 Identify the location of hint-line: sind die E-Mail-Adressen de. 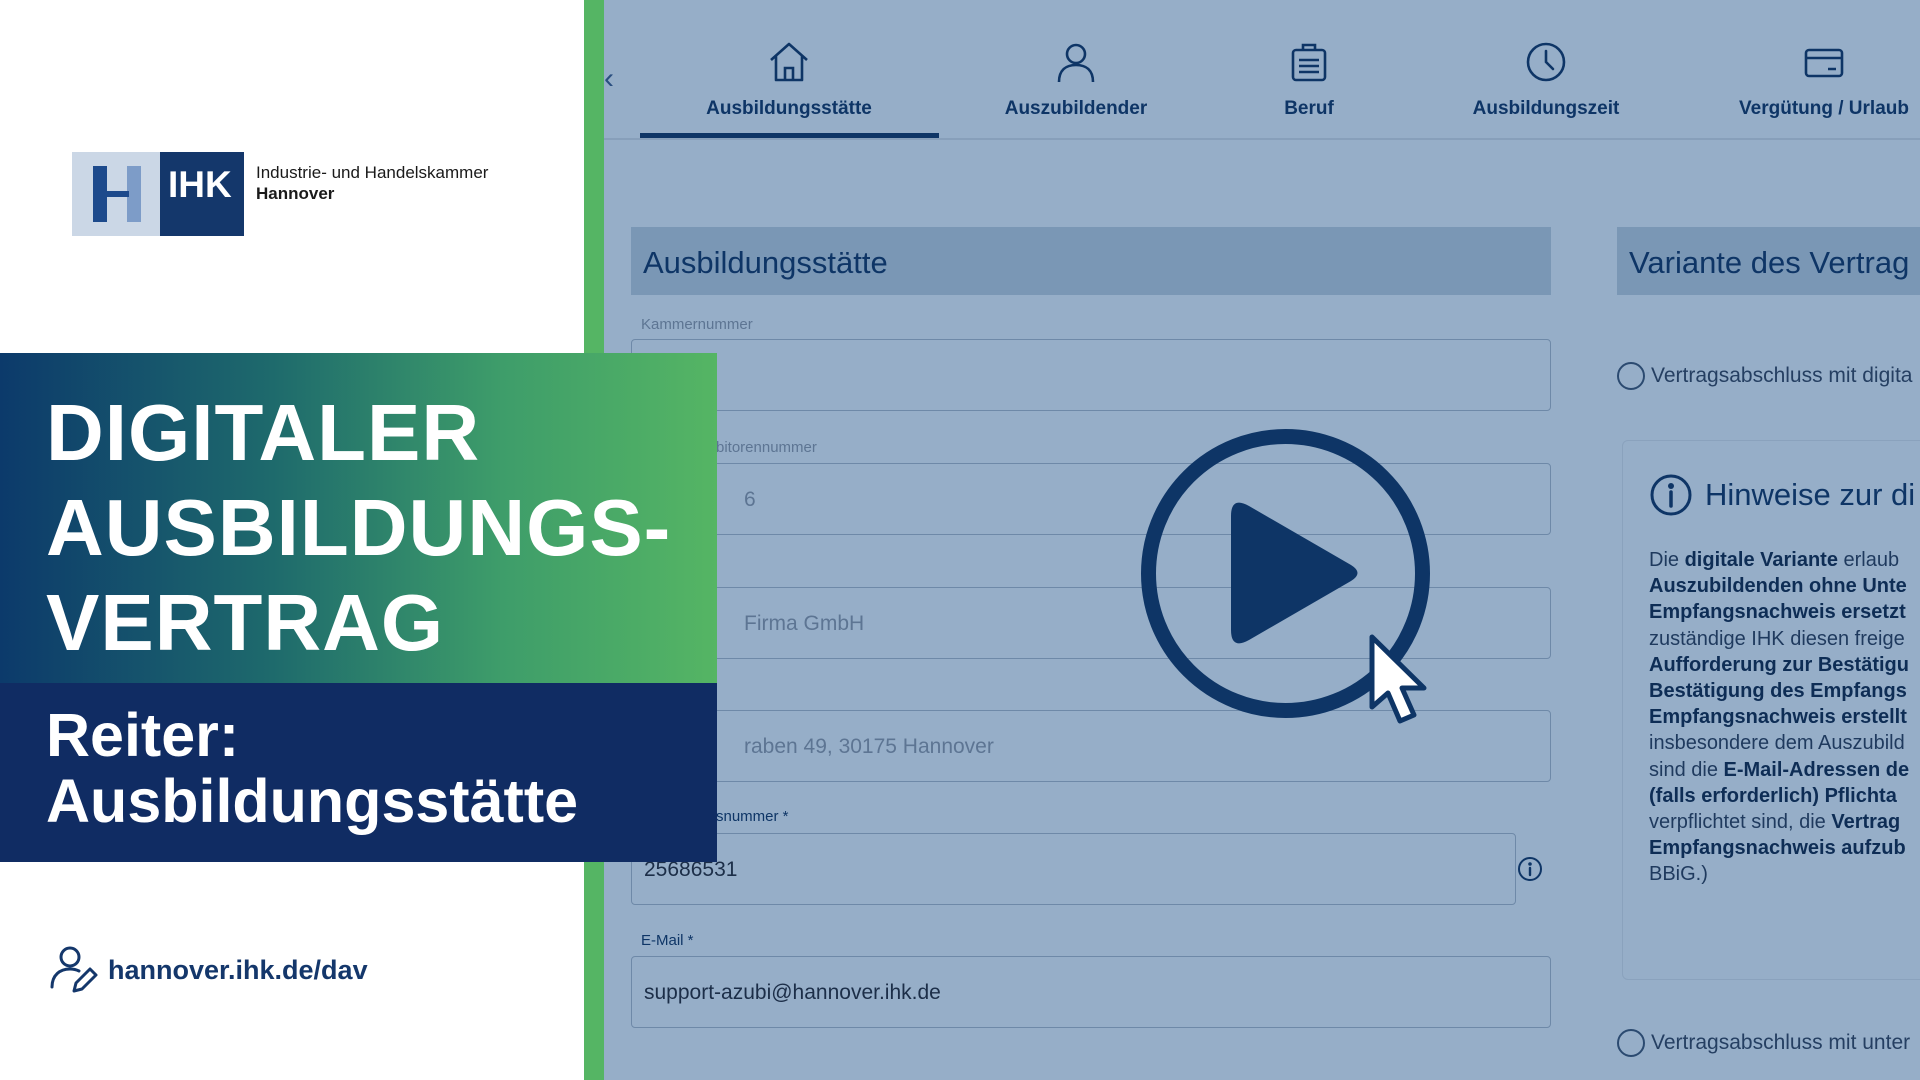
(1779, 770).